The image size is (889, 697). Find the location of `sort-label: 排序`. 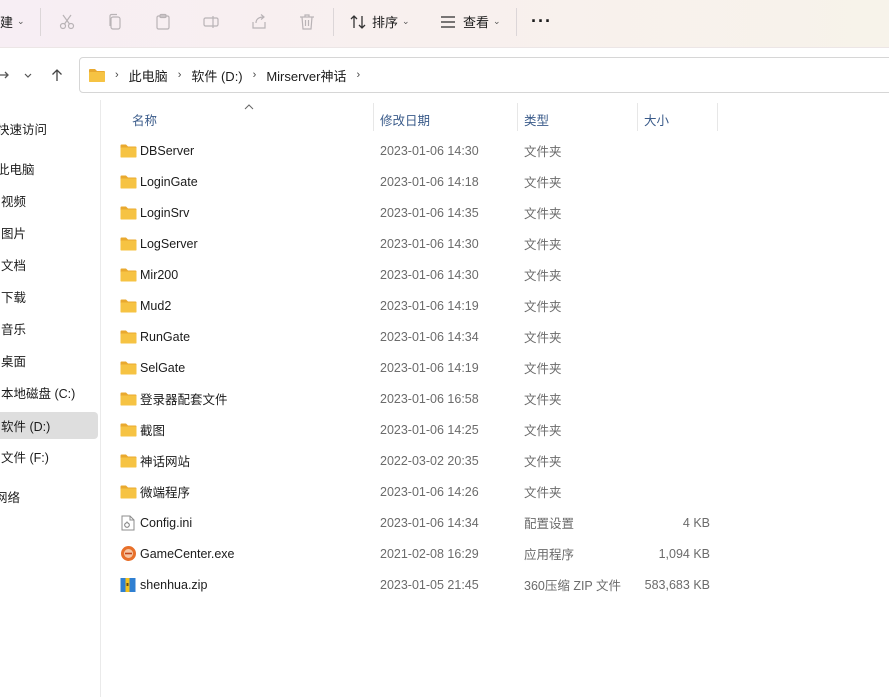

sort-label: 排序 is located at coordinates (385, 22).